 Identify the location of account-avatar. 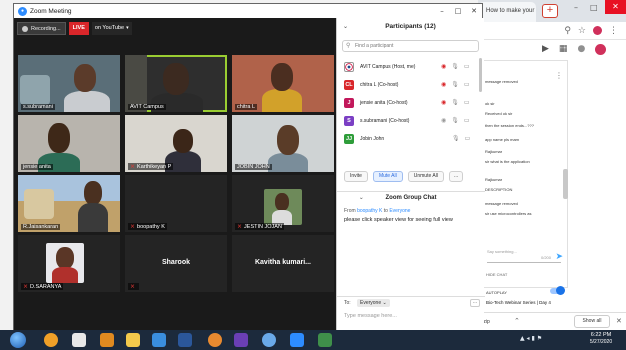
(601, 49).